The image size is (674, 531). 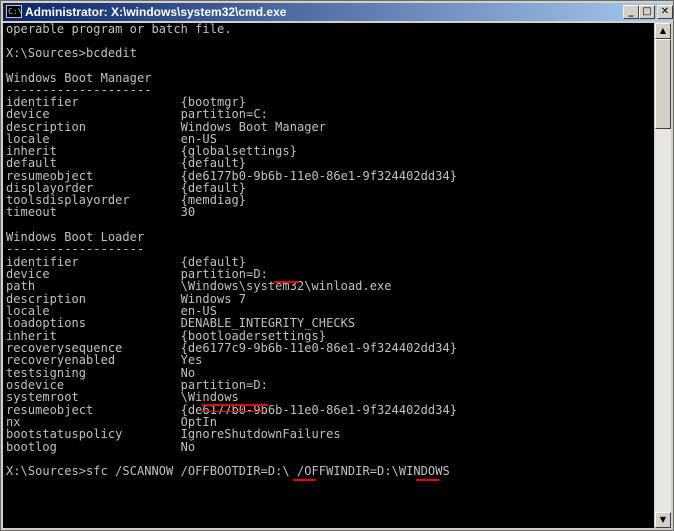 I want to click on scroll-down-arrow-icon: ▼, so click(x=663, y=520).